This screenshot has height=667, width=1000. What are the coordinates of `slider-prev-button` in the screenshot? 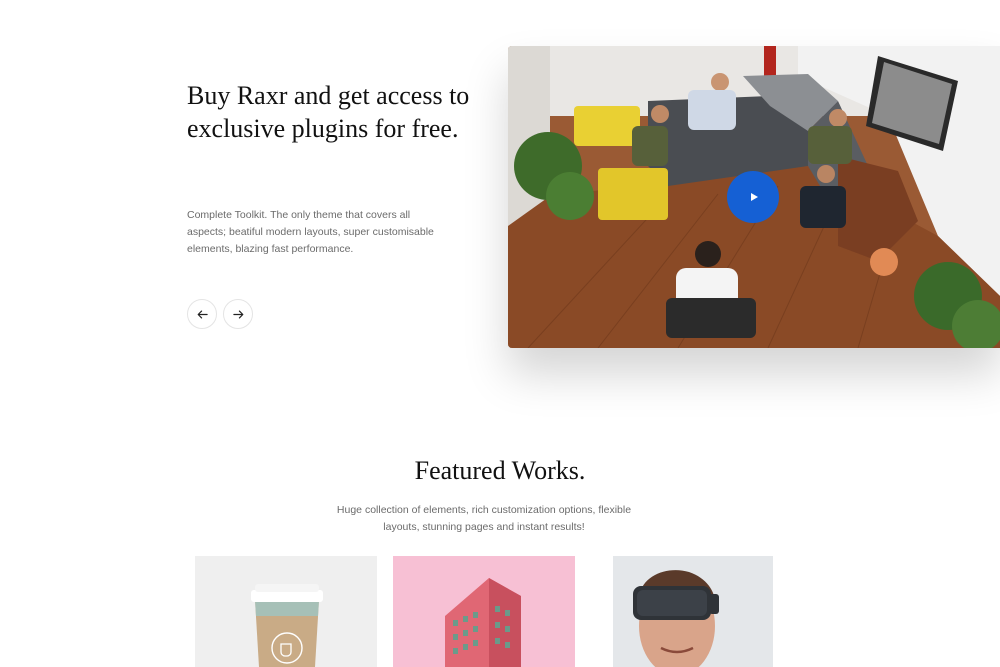 It's located at (202, 314).